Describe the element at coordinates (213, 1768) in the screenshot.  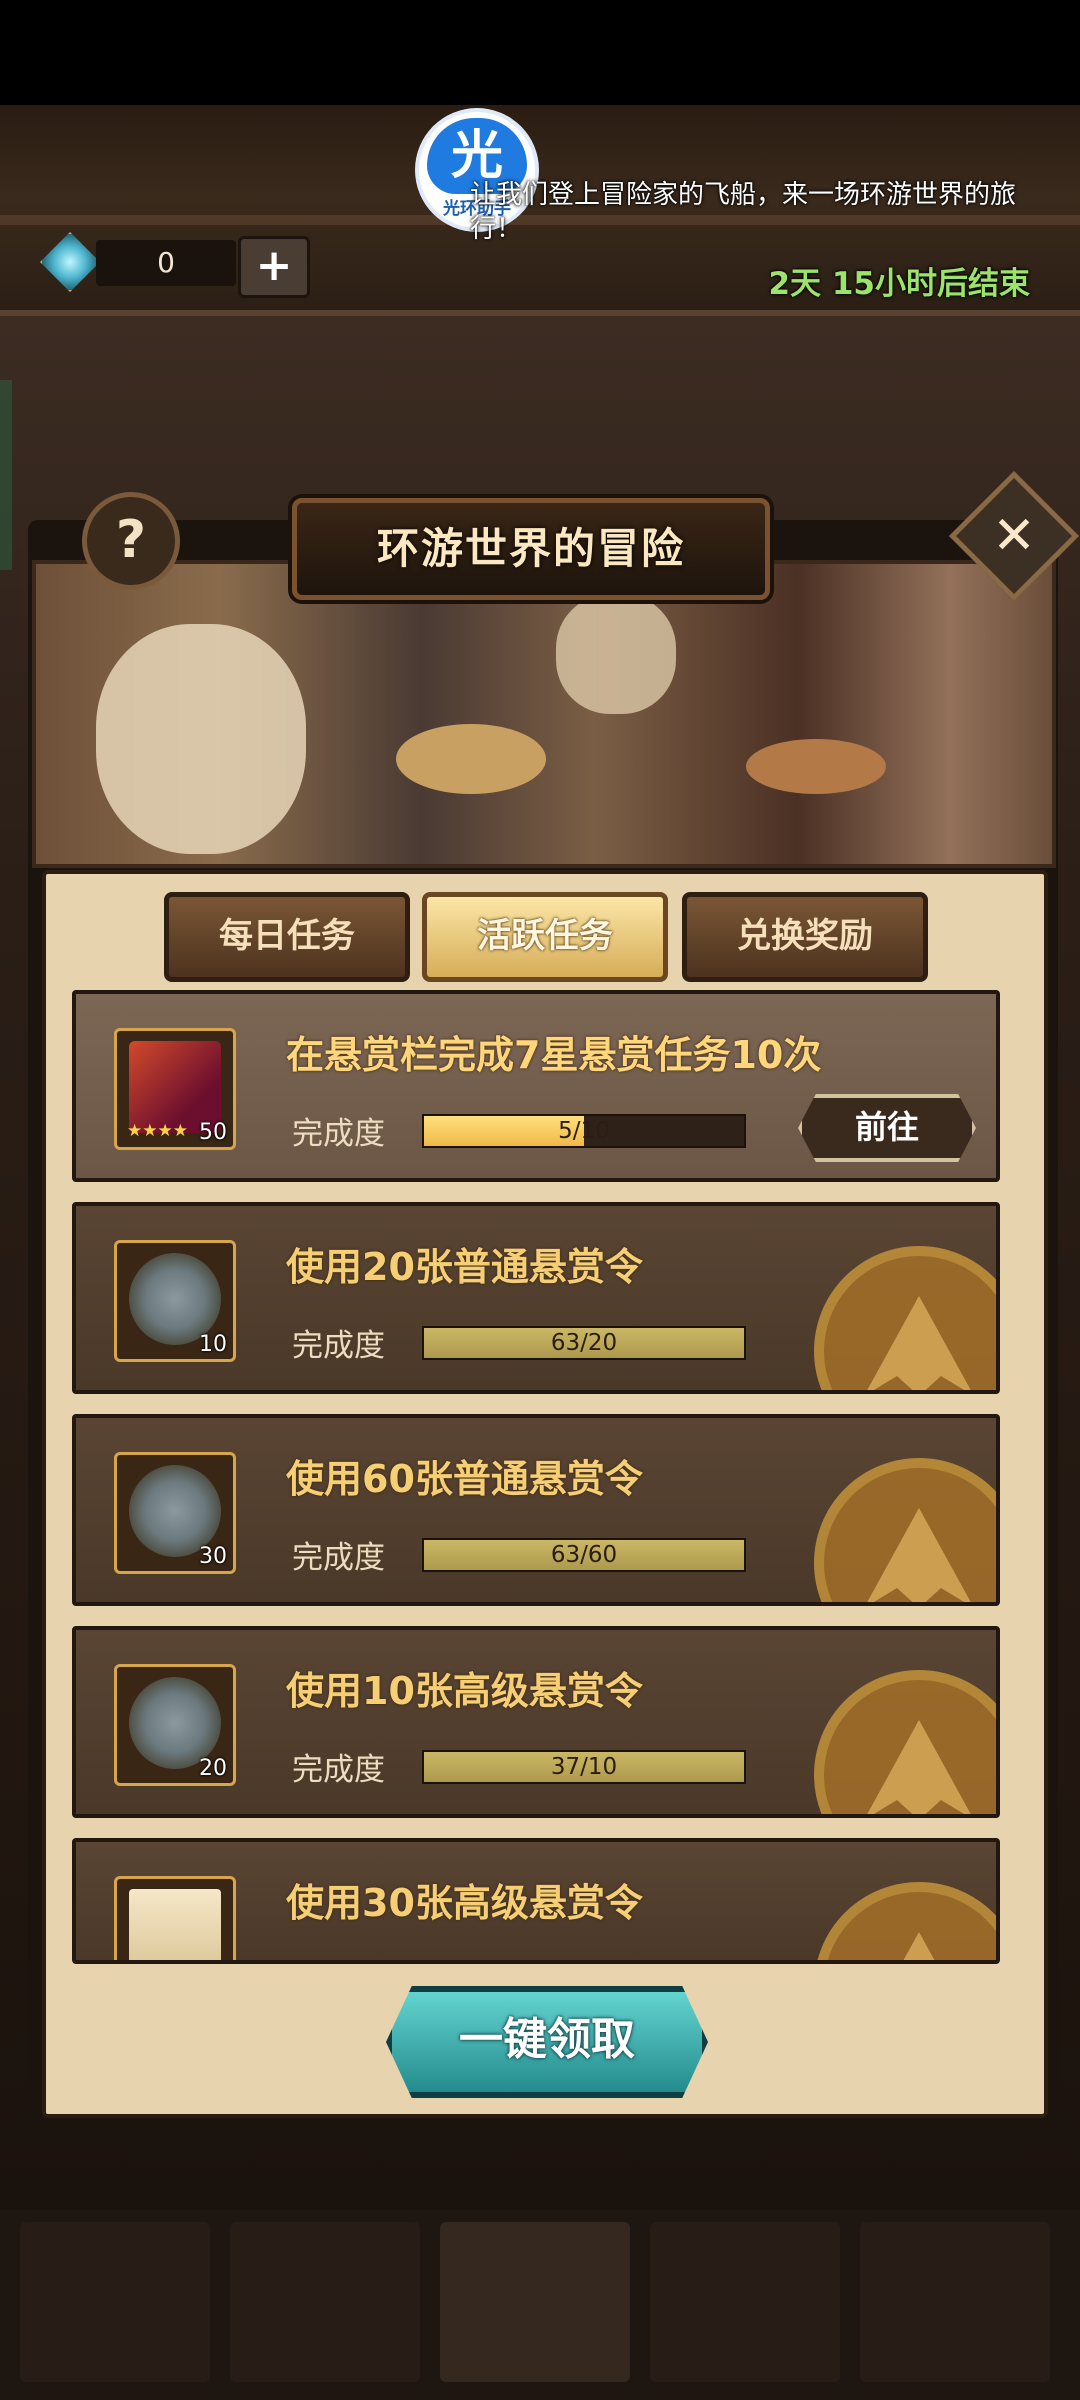
I see `reward-count: 20` at that location.